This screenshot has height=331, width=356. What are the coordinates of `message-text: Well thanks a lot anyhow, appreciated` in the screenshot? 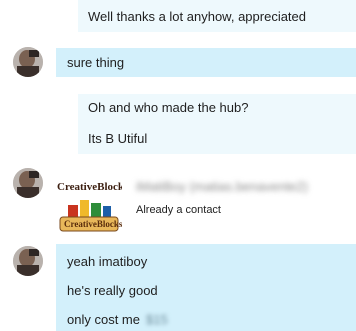 It's located at (197, 16).